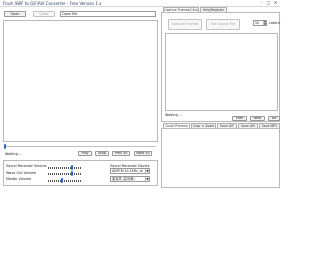 This screenshot has height=270, width=320. I want to click on play-button: Play, so click(85, 153).